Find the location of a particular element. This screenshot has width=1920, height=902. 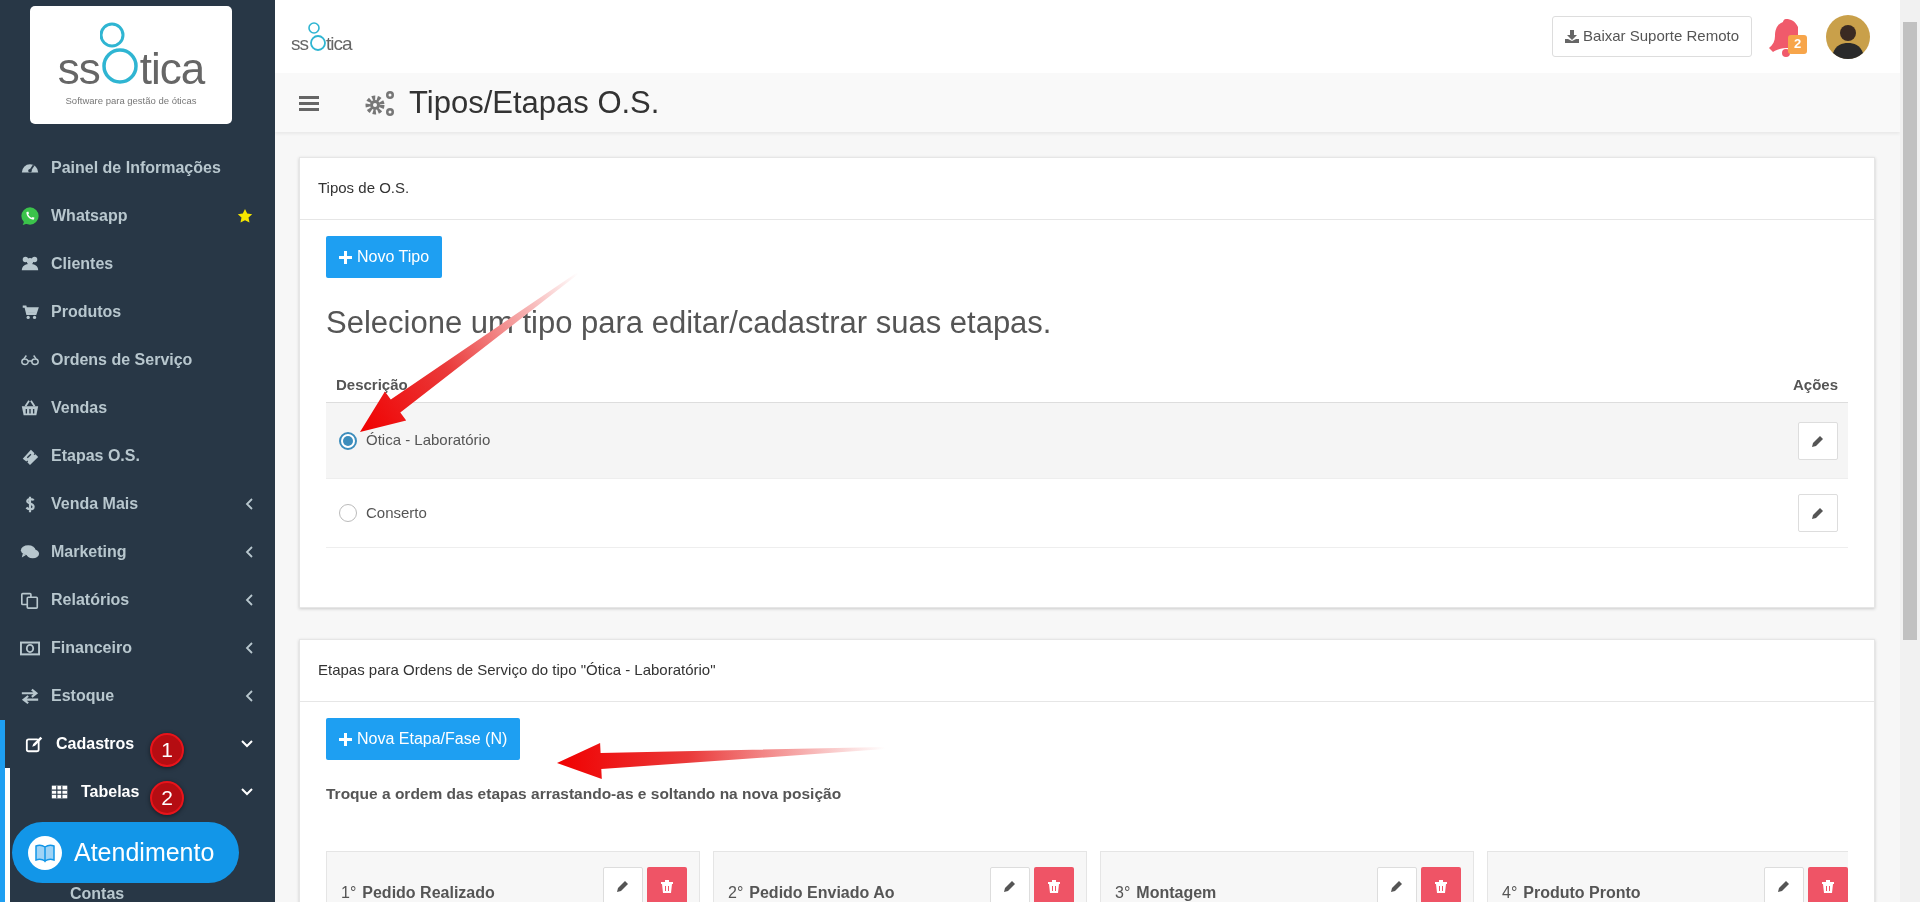

cart-icon is located at coordinates (30, 312).